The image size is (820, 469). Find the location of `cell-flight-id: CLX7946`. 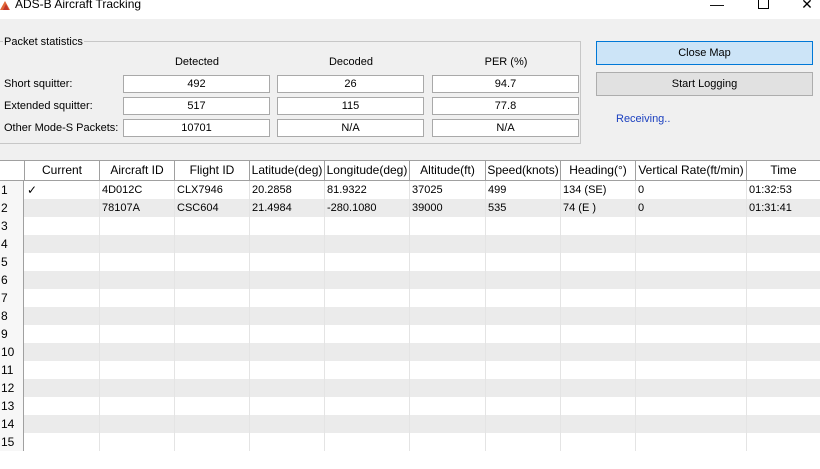

cell-flight-id: CLX7946 is located at coordinates (212, 190).